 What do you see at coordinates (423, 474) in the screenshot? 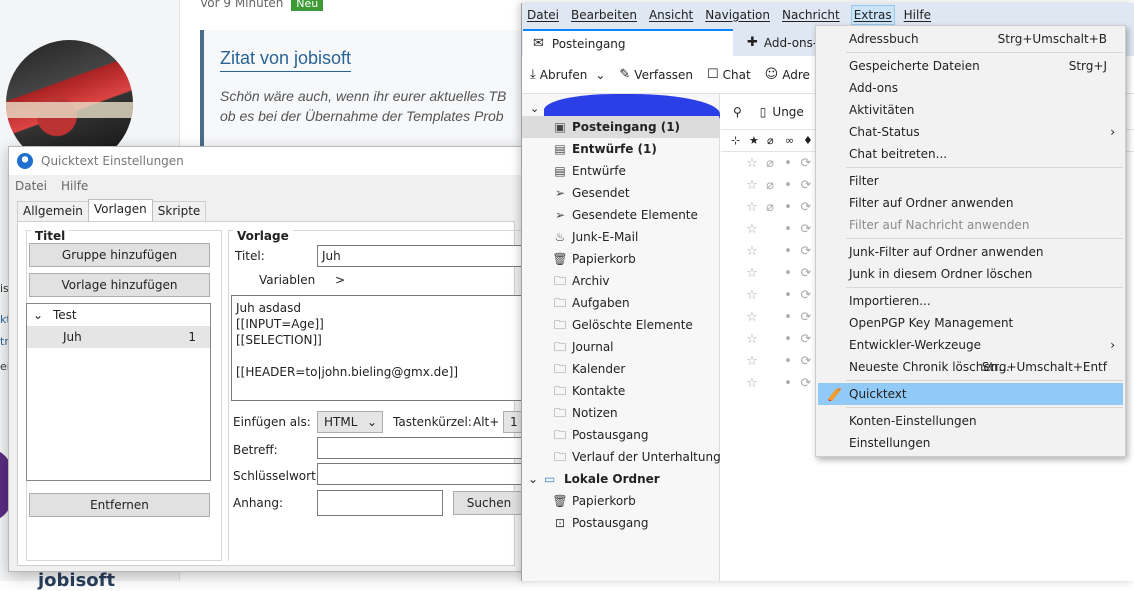
I see `keyword-input` at bounding box center [423, 474].